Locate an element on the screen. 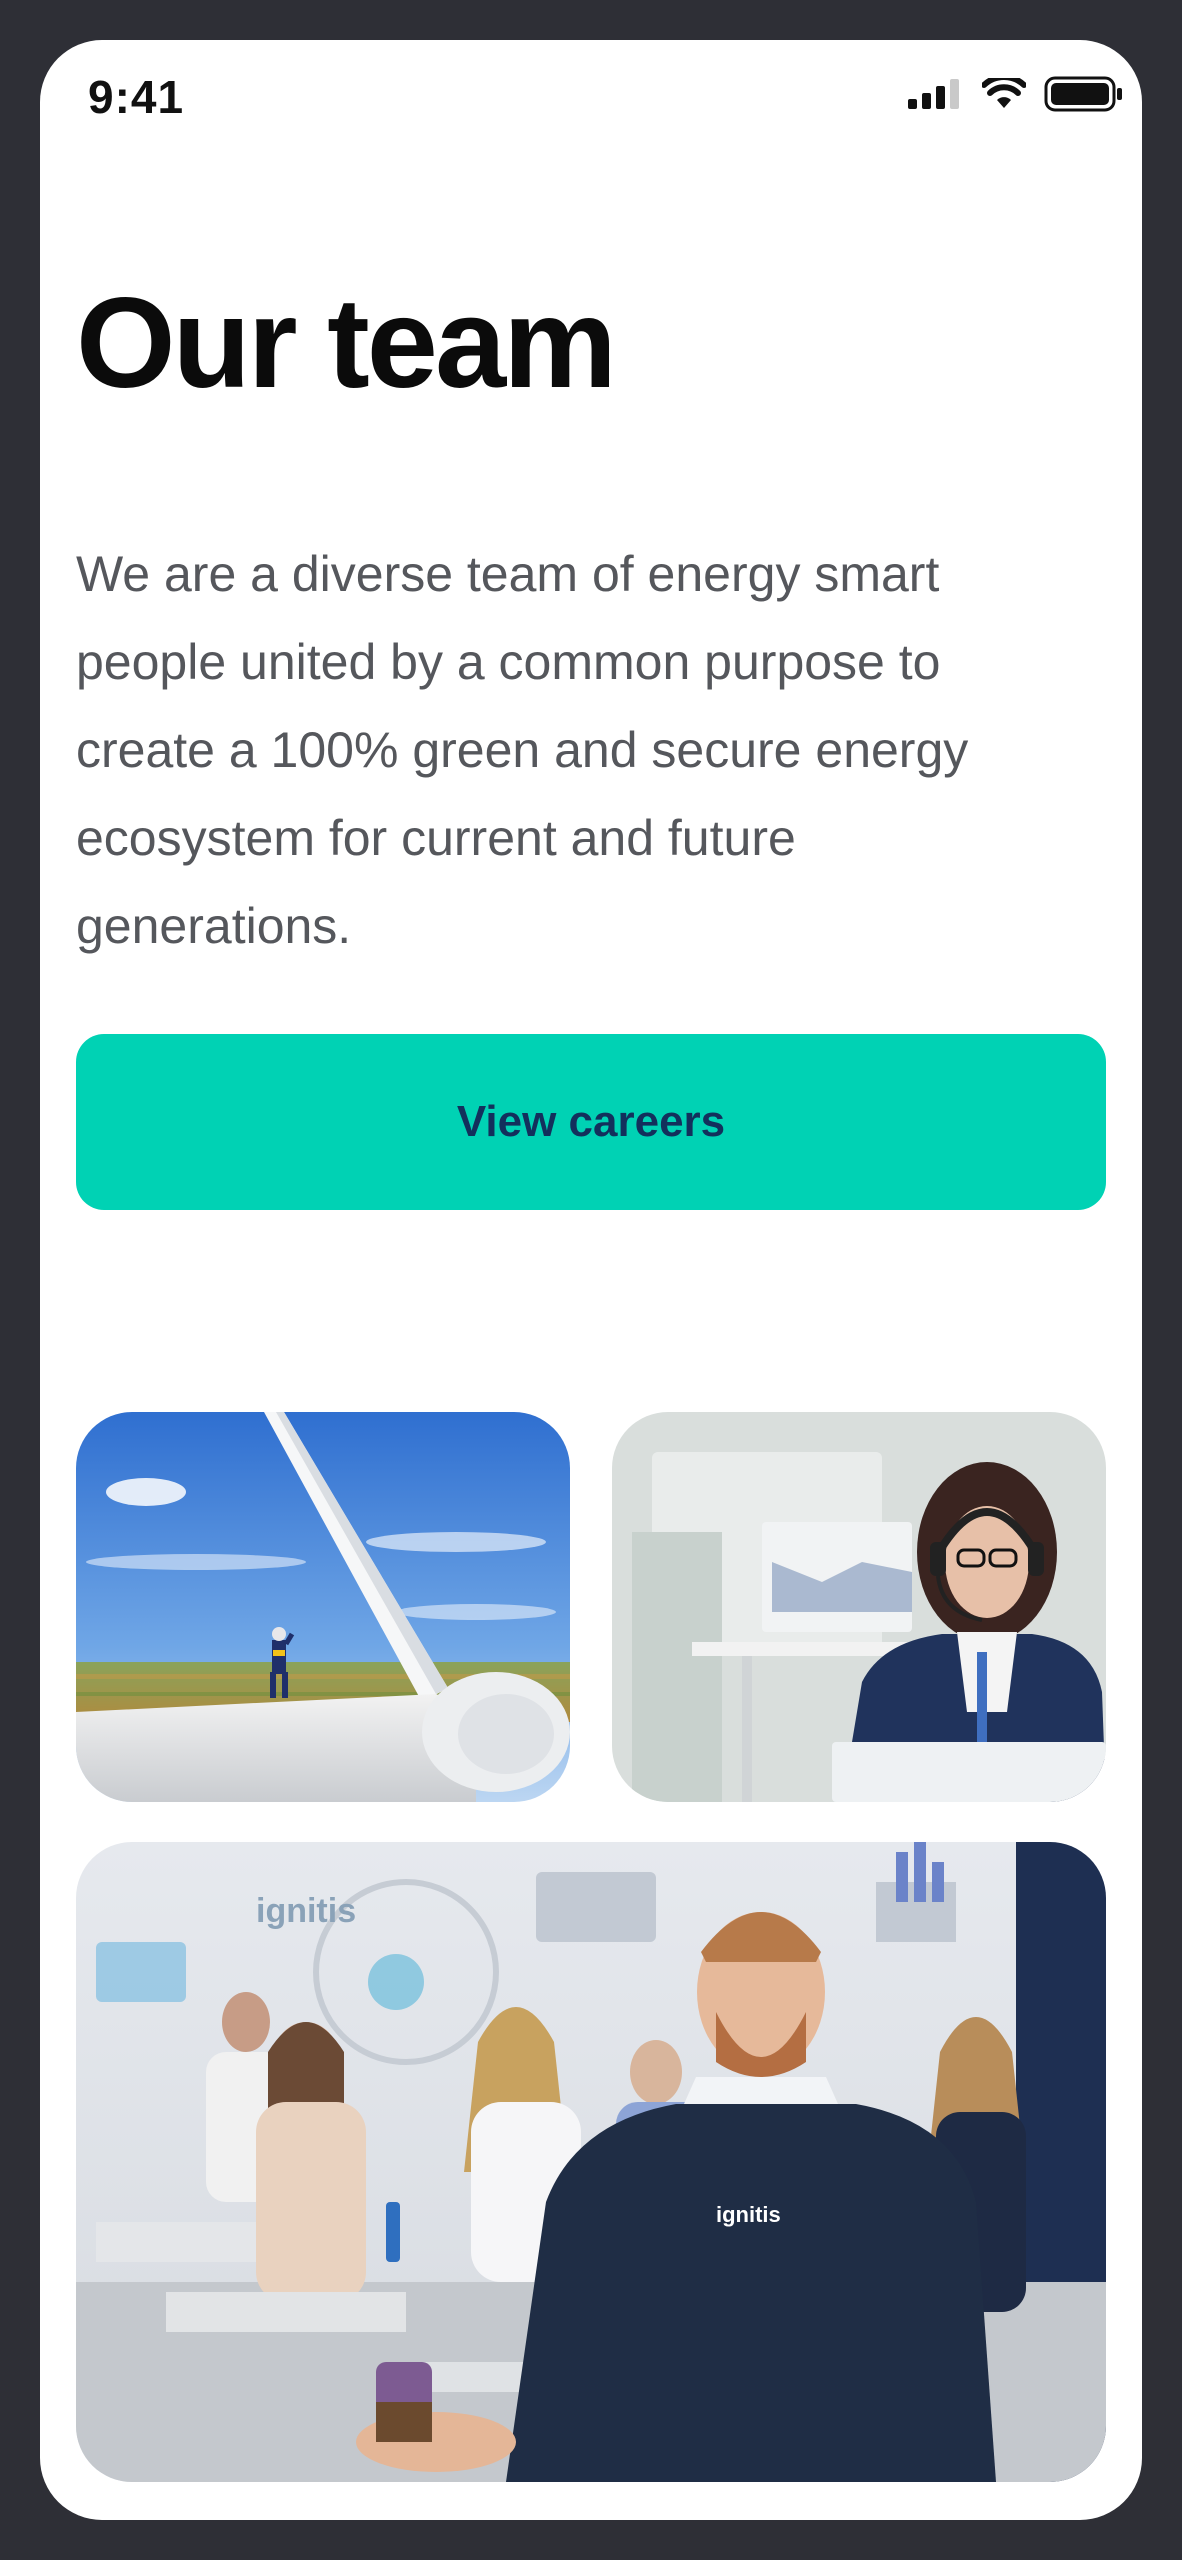 This screenshot has width=1182, height=2560. wall-logo-text: ignitis is located at coordinates (306, 1911).